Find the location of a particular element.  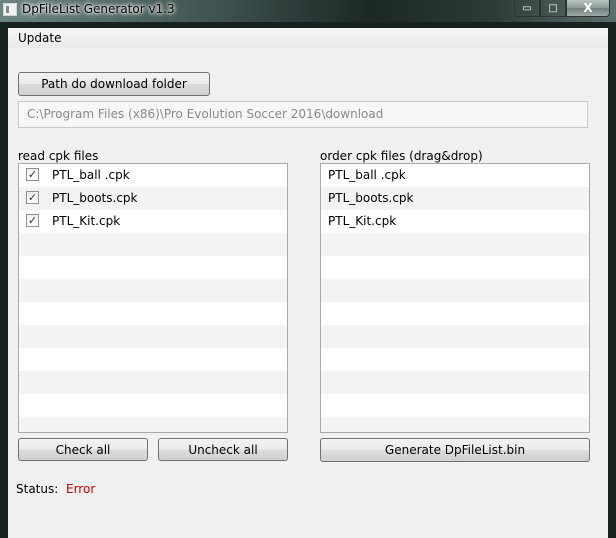

minimize-icon: ▭ is located at coordinates (527, 8).